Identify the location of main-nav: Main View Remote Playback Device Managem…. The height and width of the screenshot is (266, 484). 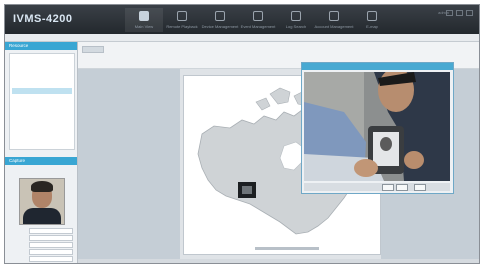
(258, 20).